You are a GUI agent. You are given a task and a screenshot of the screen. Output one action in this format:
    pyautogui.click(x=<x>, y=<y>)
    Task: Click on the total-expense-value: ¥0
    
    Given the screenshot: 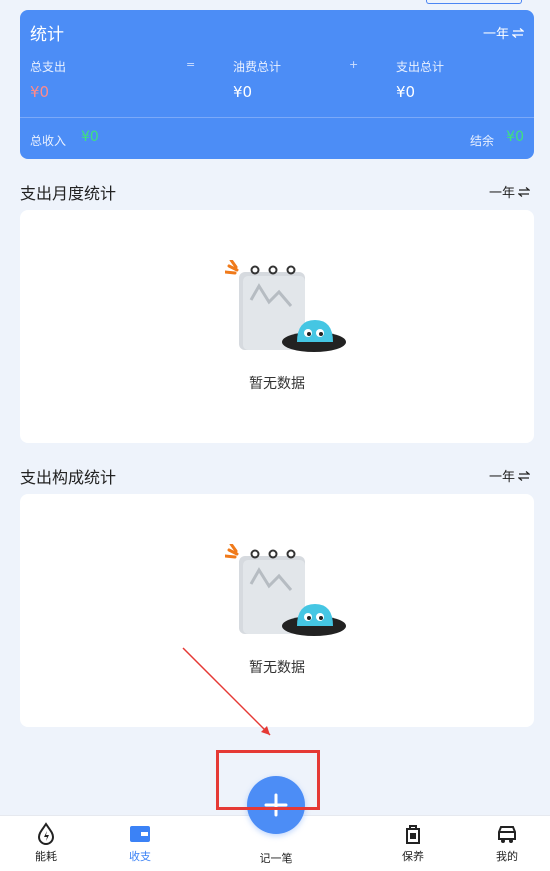 What is the action you would take?
    pyautogui.click(x=40, y=92)
    